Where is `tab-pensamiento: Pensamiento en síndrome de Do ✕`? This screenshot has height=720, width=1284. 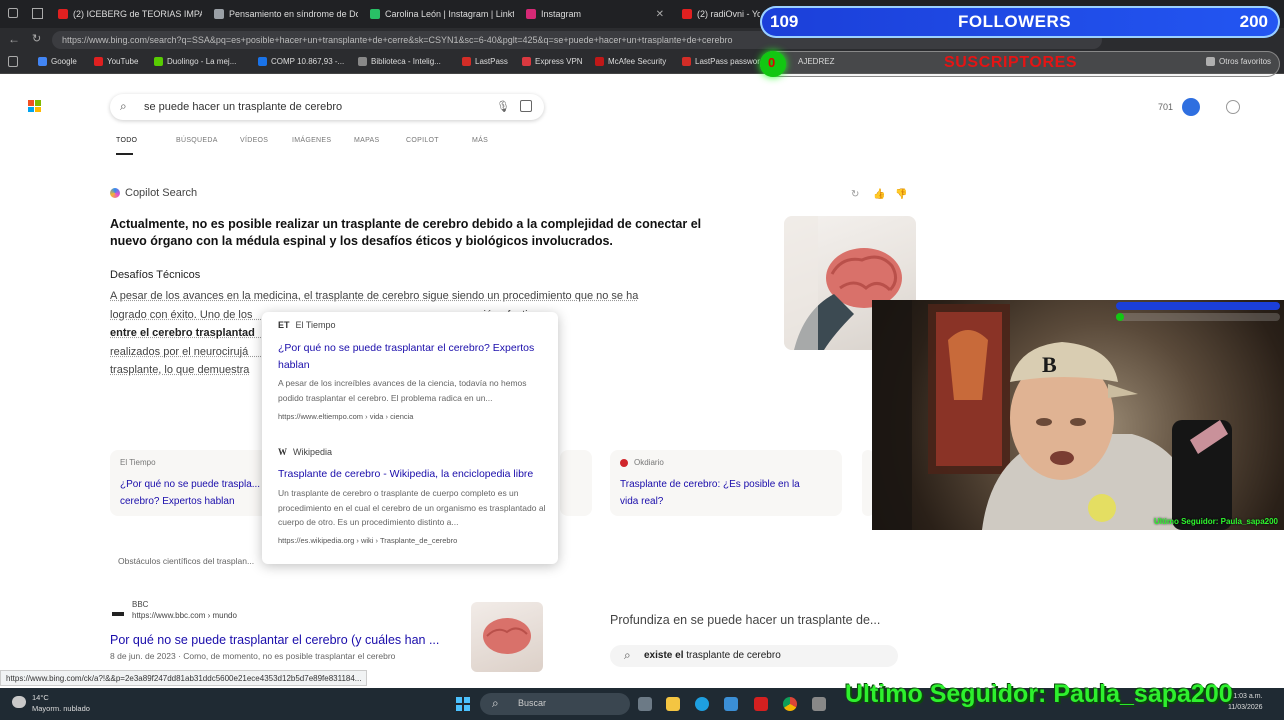 tab-pensamiento: Pensamiento en síndrome de Do ✕ is located at coordinates (283, 14).